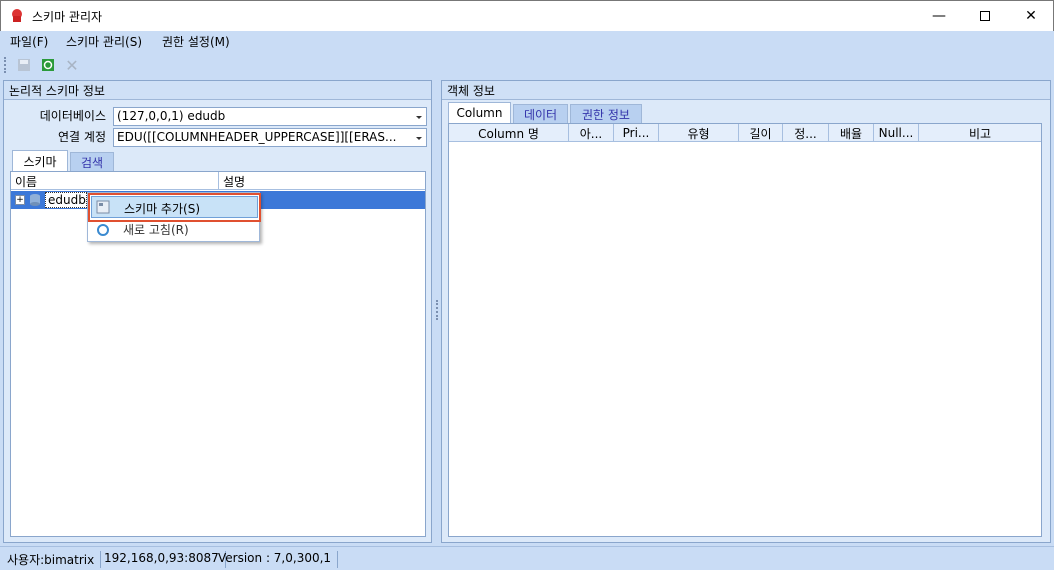  What do you see at coordinates (217, 90) in the screenshot?
I see `logical-schema-title: 논리적 스키마 정보` at bounding box center [217, 90].